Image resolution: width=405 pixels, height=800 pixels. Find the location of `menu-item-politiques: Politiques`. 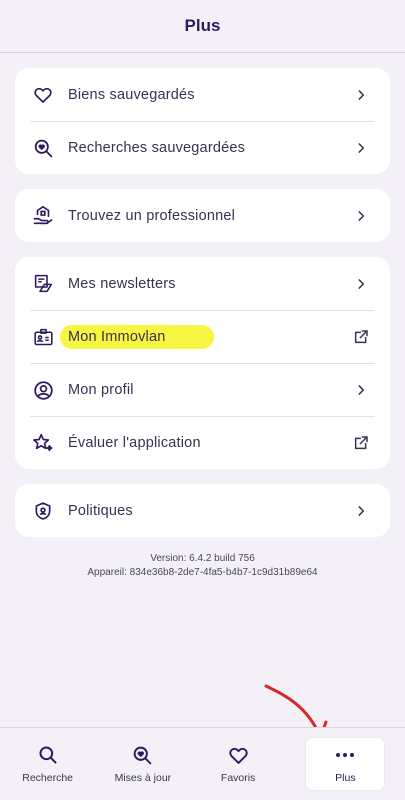

menu-item-politiques: Politiques is located at coordinates (202, 510).